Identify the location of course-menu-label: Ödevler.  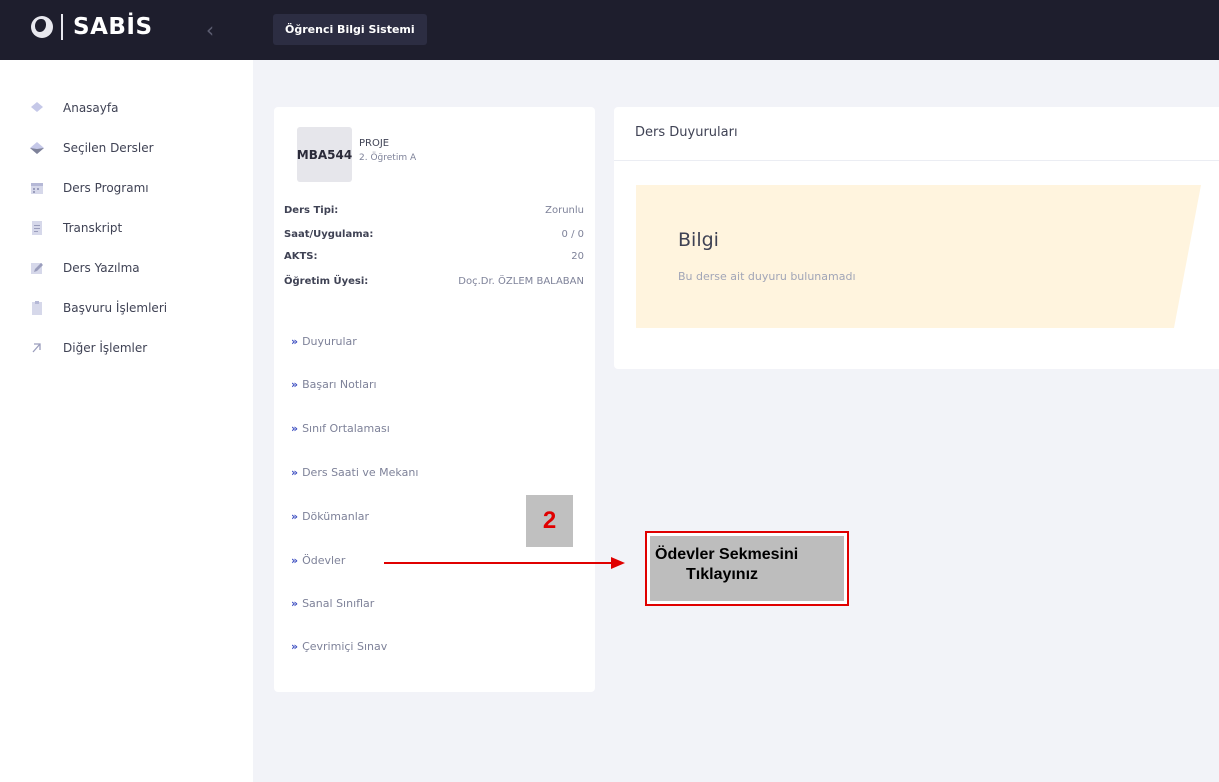
(324, 560).